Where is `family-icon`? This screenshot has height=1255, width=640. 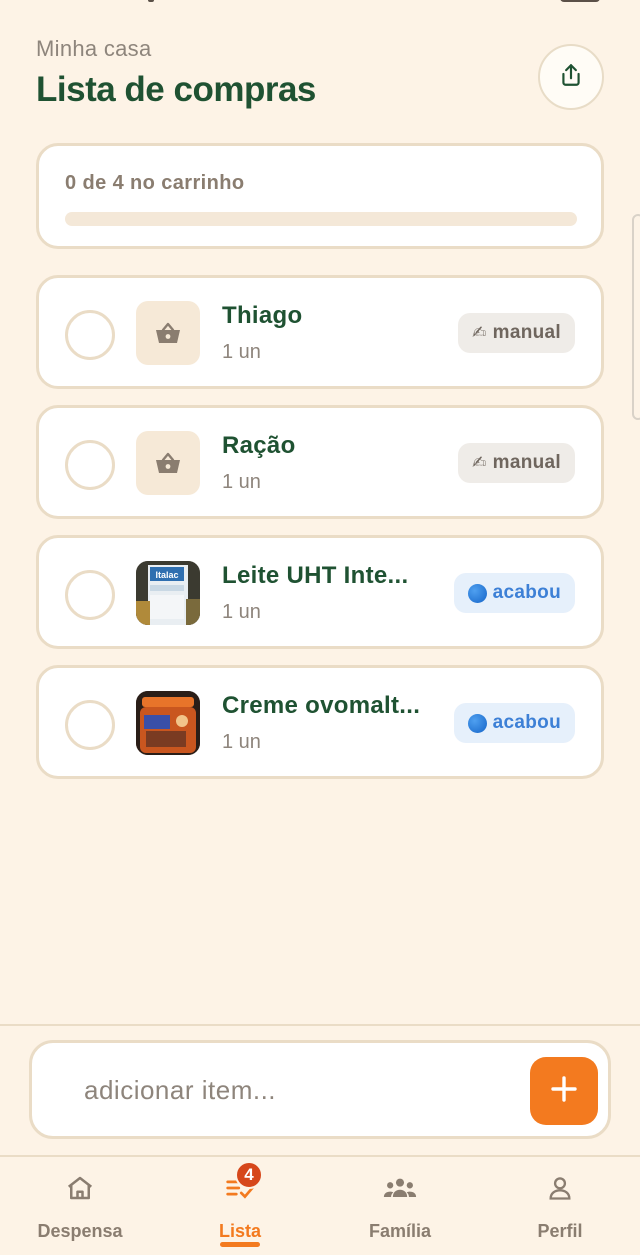 family-icon is located at coordinates (400, 1188).